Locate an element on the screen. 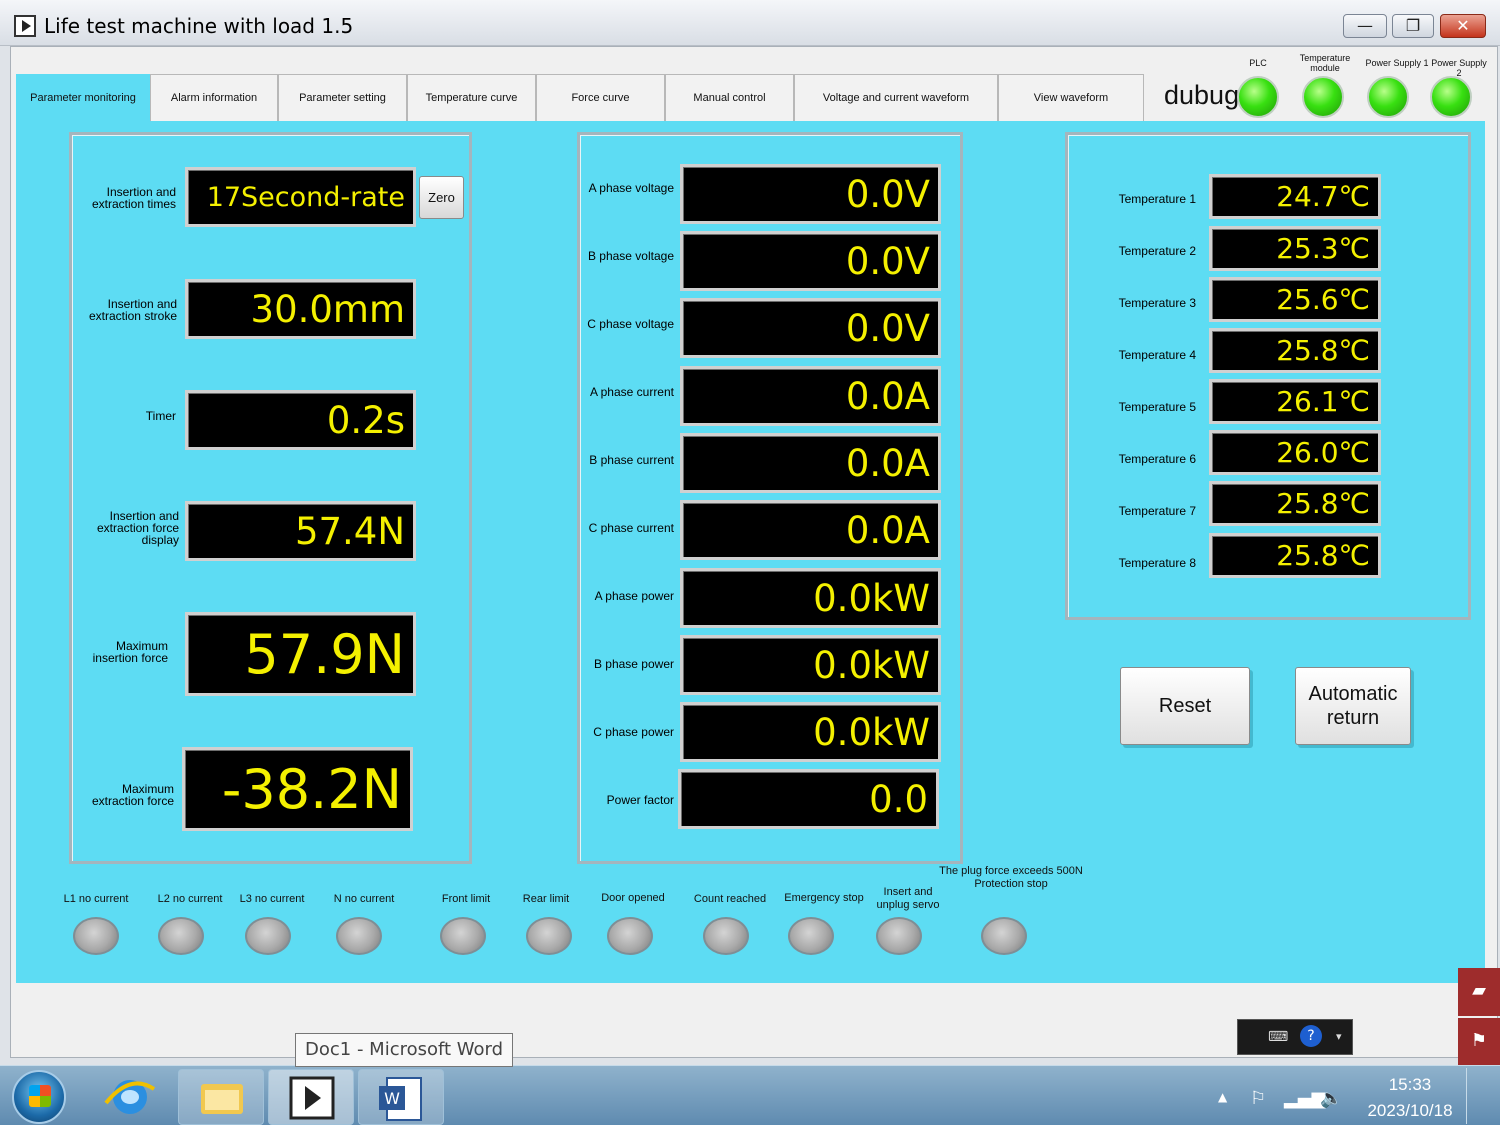 This screenshot has height=1125, width=1500. max-extraction-display: -38.2N is located at coordinates (297, 789).